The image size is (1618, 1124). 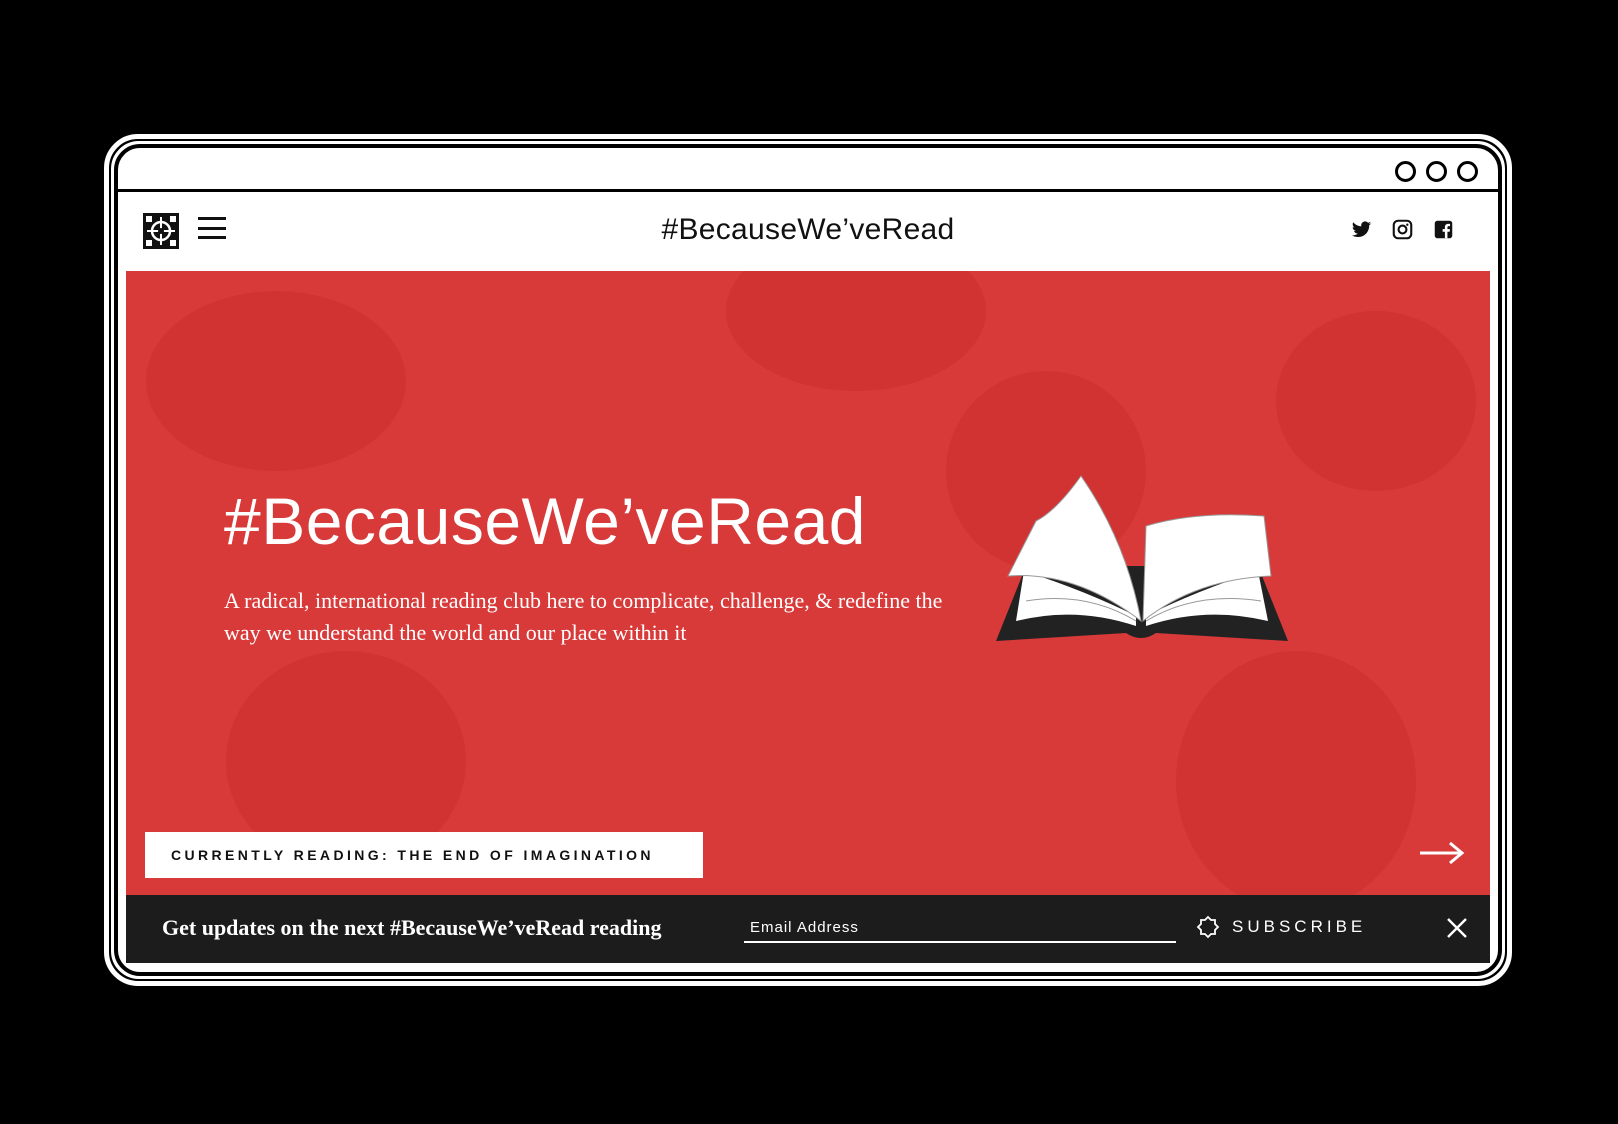 I want to click on title-bar, so click(x=808, y=170).